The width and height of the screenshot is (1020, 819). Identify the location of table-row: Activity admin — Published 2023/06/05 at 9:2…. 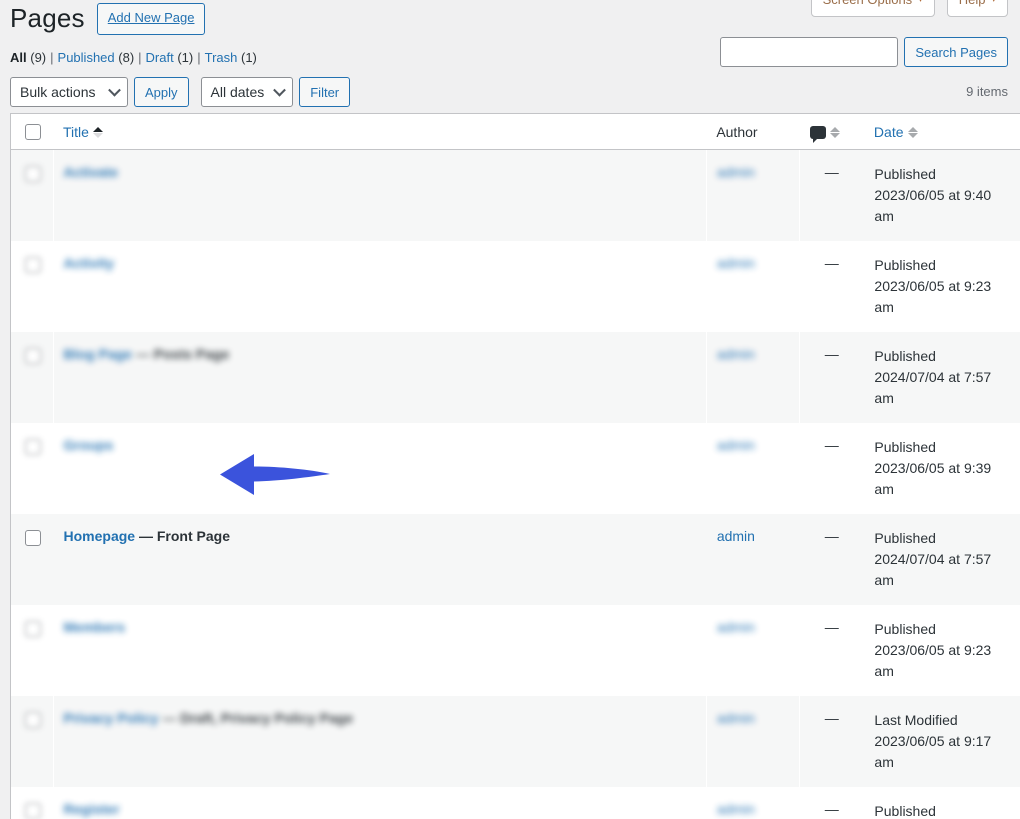
(515, 287).